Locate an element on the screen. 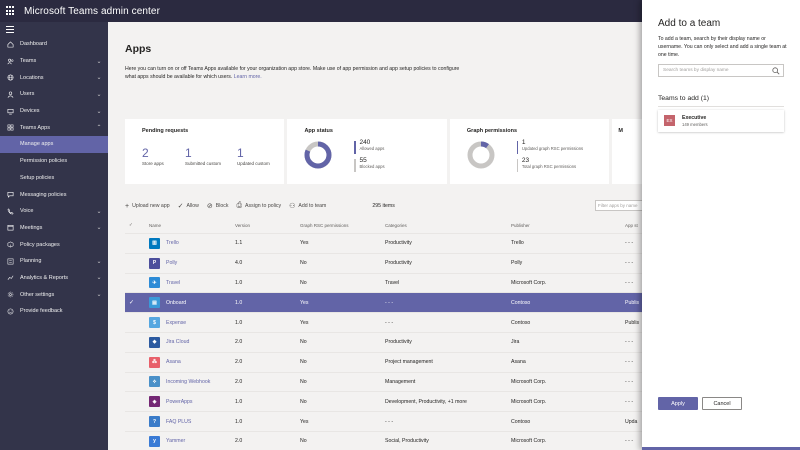 This screenshot has height=450, width=800. search-icon is located at coordinates (776, 71).